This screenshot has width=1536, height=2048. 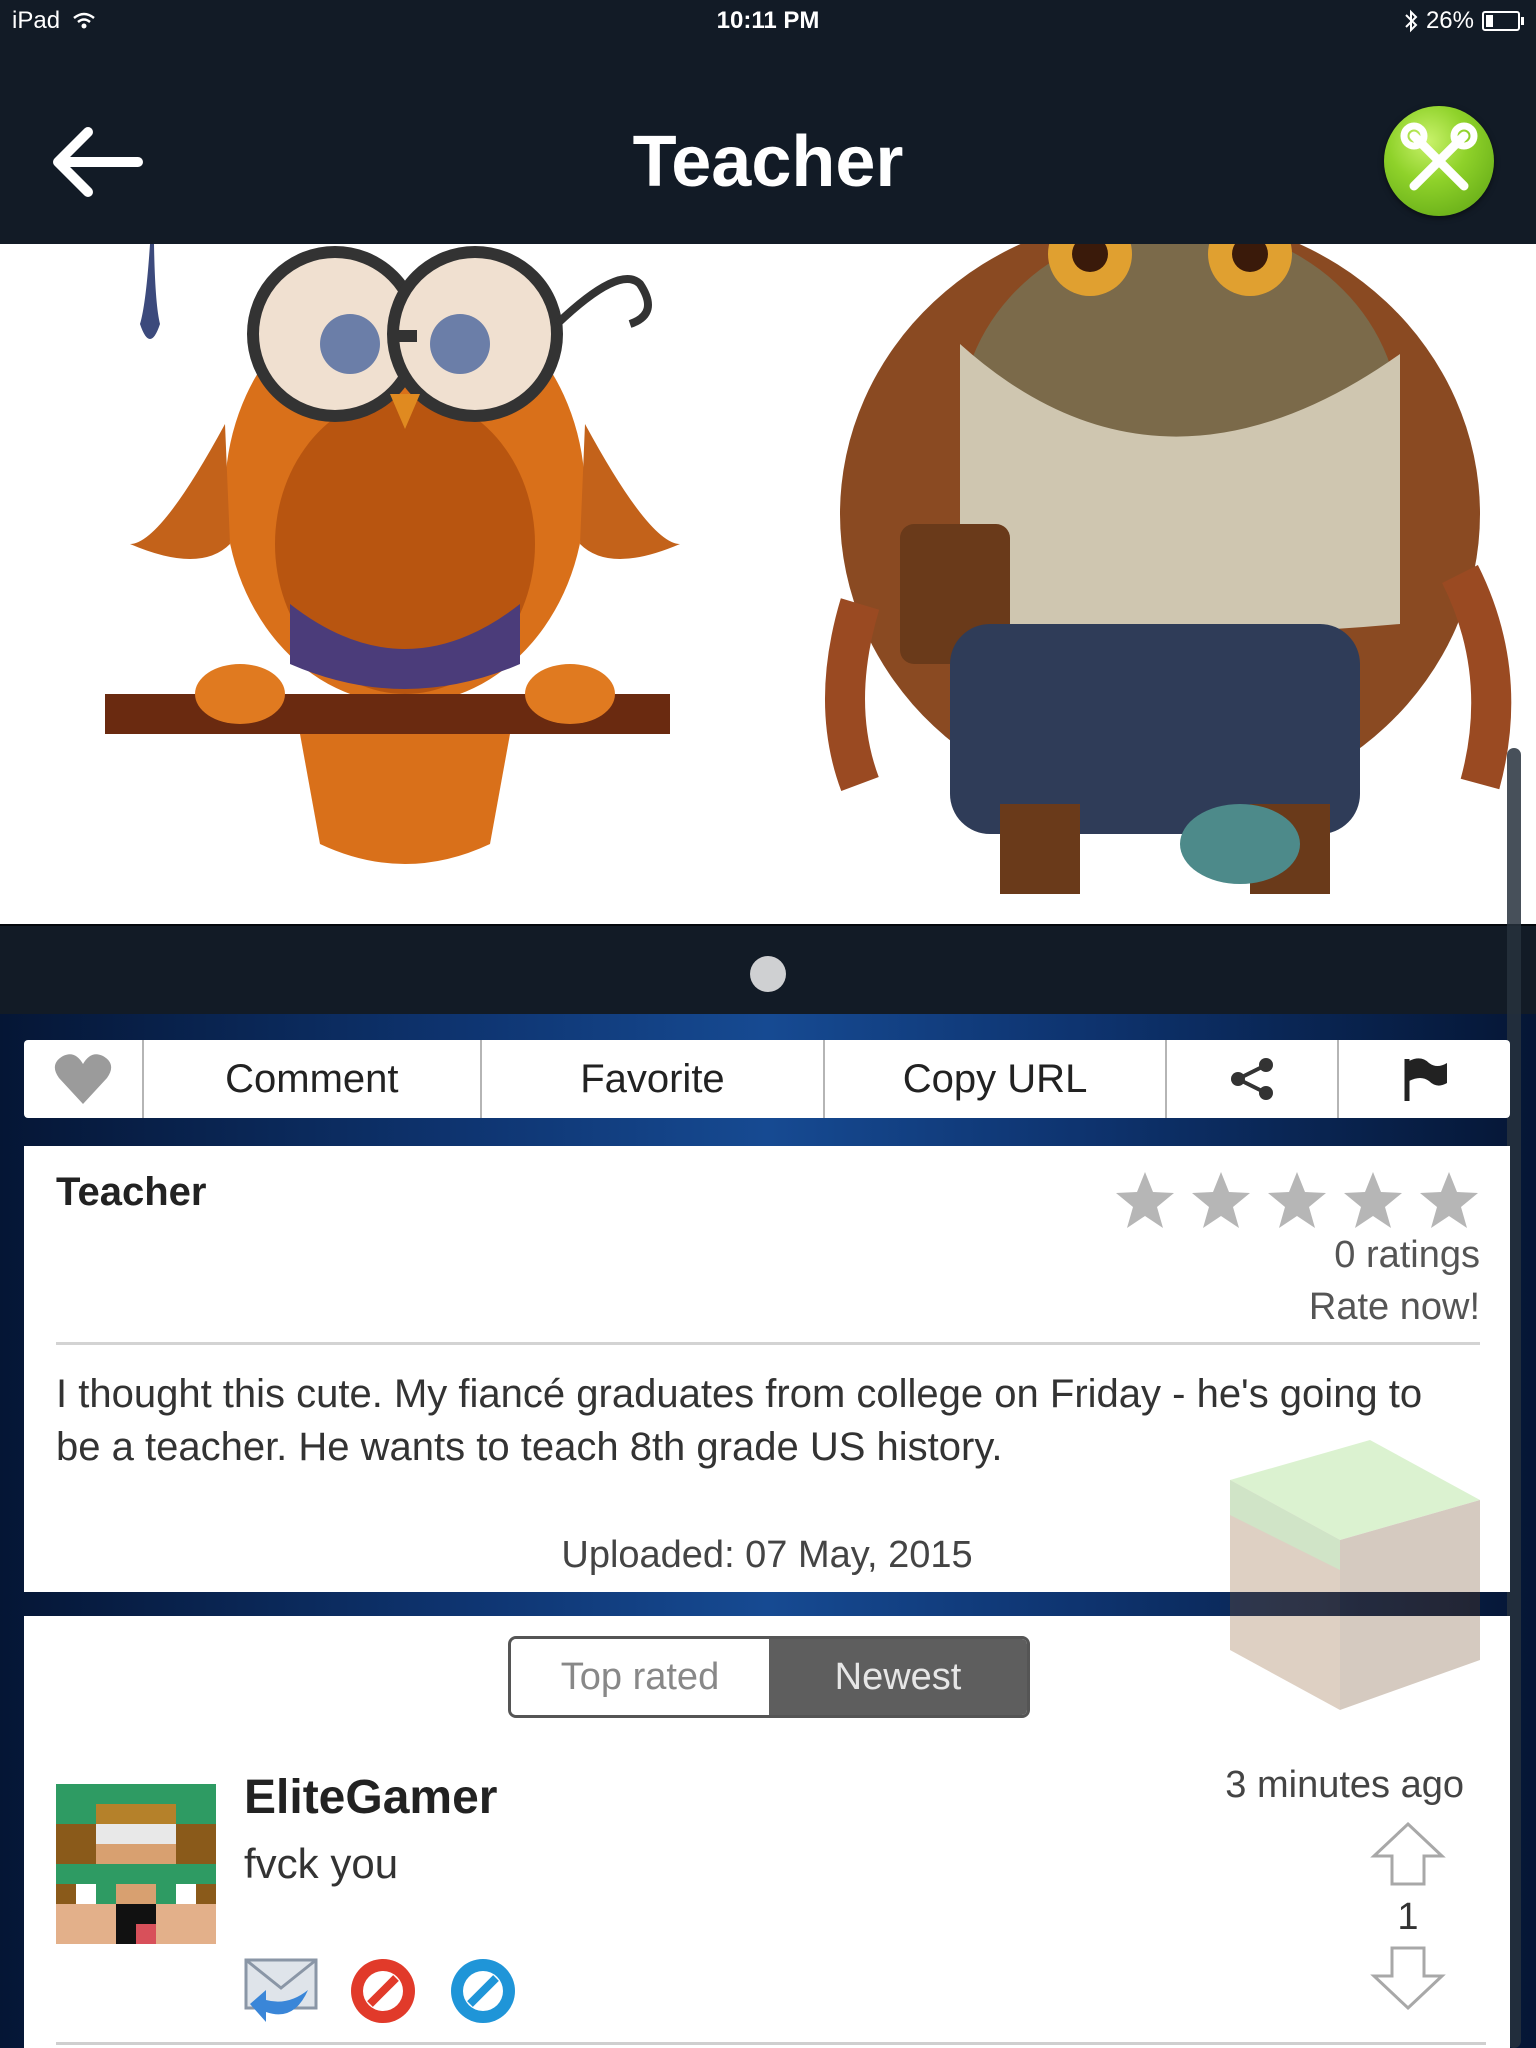 I want to click on comment-username: EliteGamer, so click(x=370, y=1797).